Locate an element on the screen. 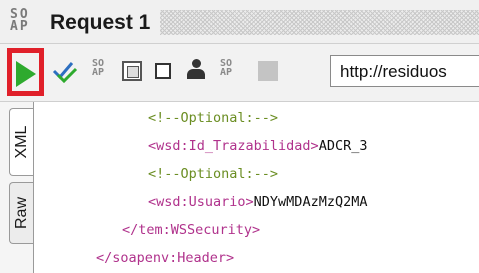 The image size is (479, 273). code-line-close: </tem:WSSecurity> is located at coordinates (191, 230).